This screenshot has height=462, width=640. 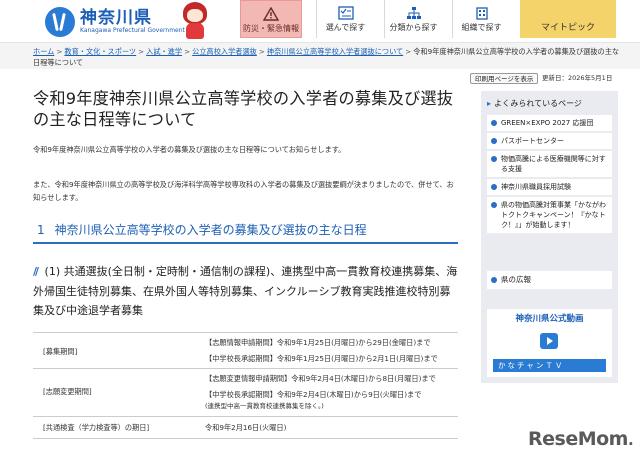 What do you see at coordinates (534, 103) in the screenshot?
I see `sidebar-heading: ▸ よくみられているページ` at bounding box center [534, 103].